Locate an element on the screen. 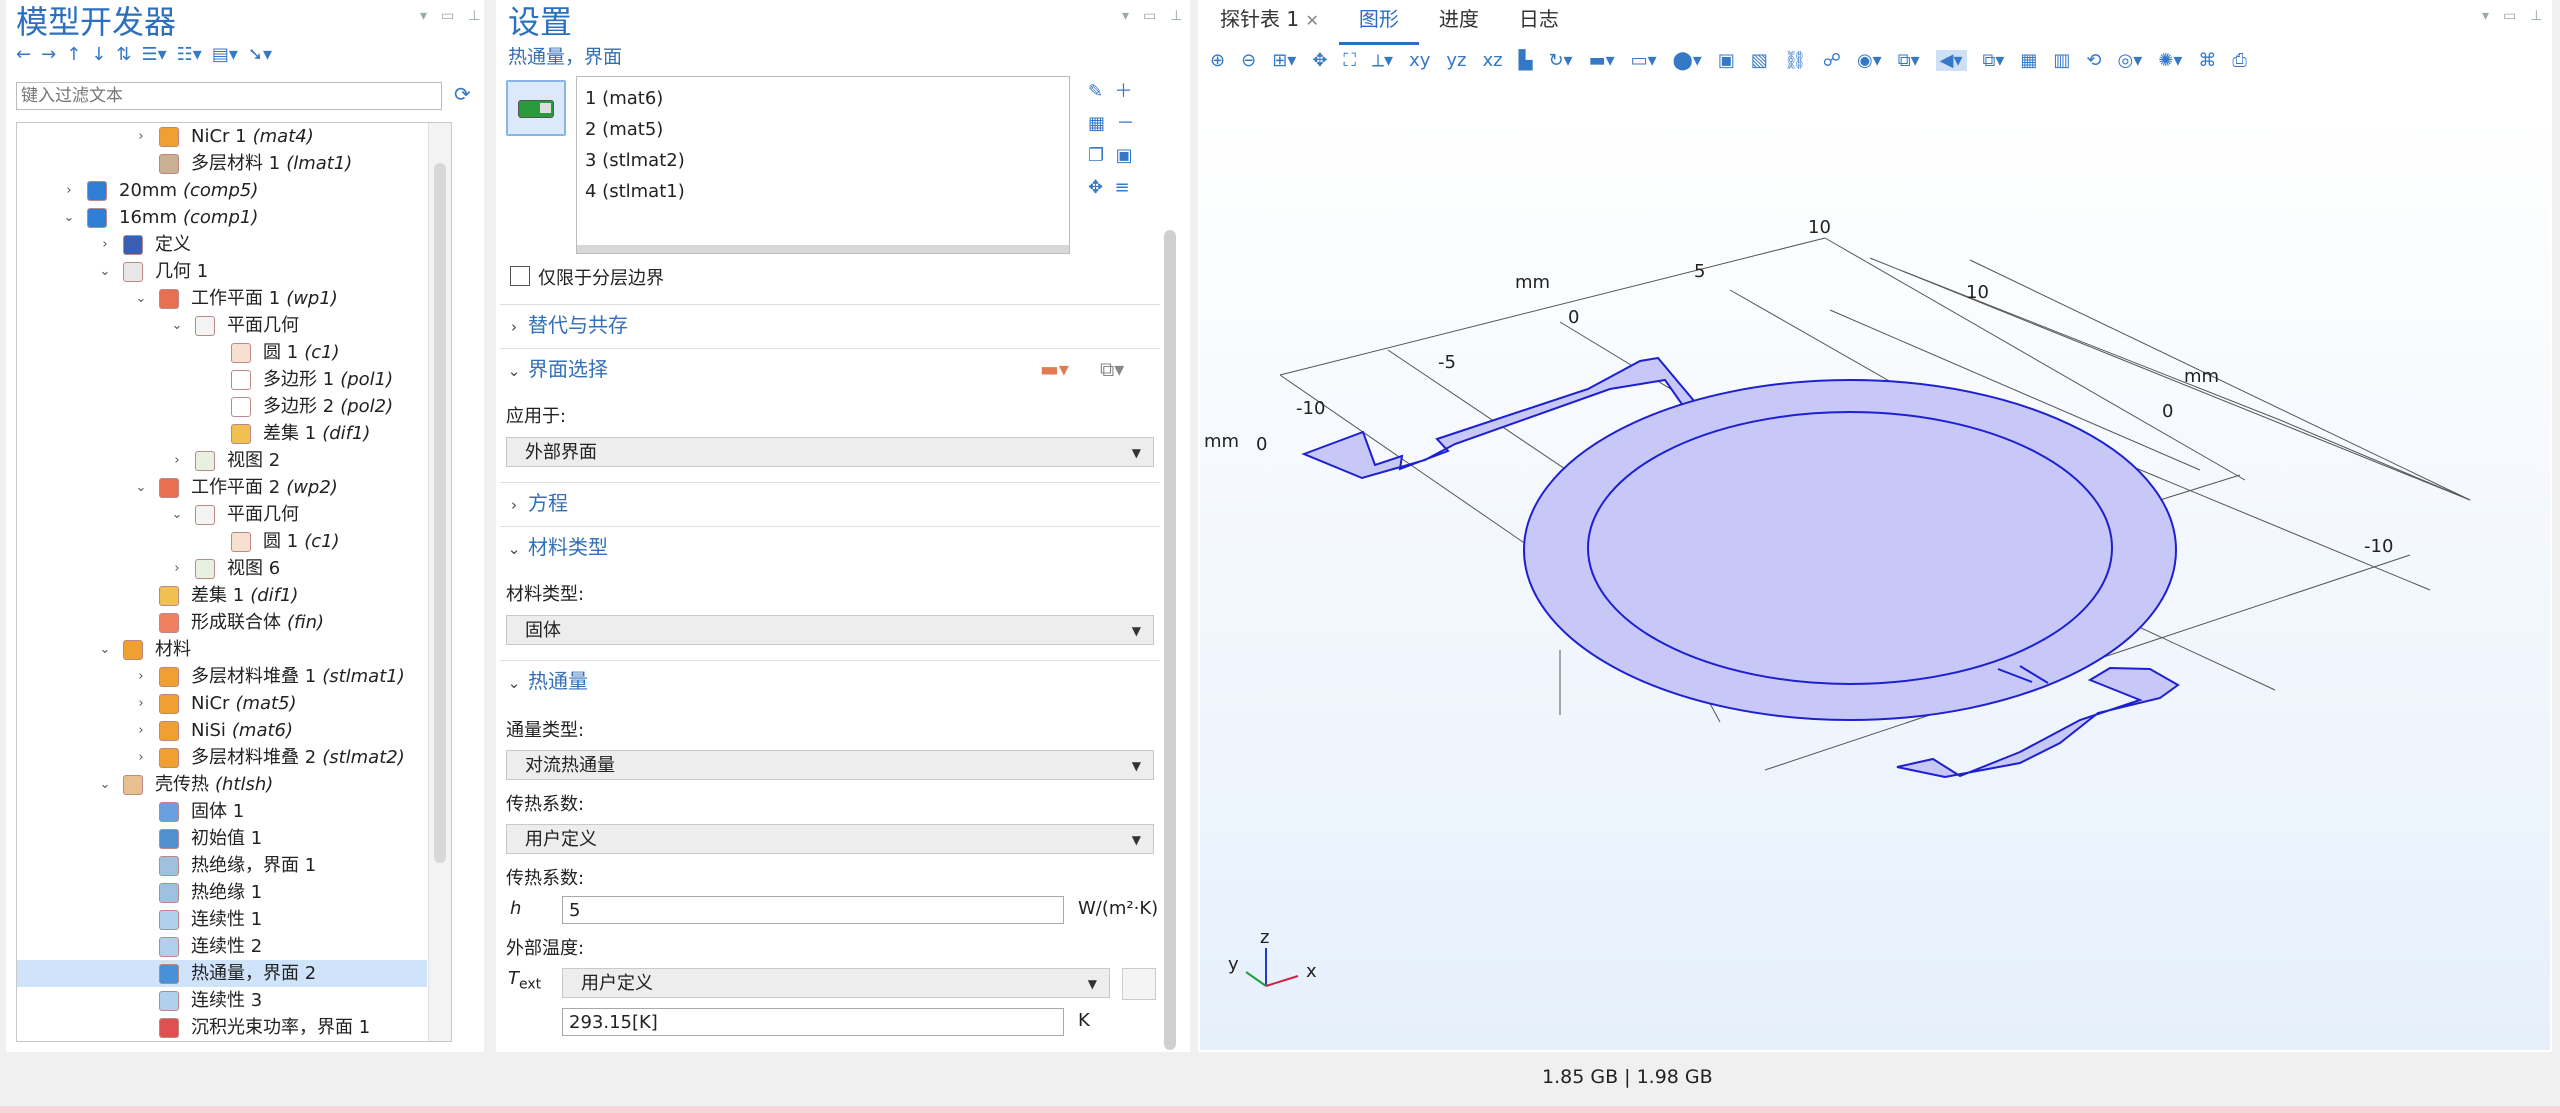 This screenshot has width=2560, height=1113. tree-scrollbar is located at coordinates (439, 582).